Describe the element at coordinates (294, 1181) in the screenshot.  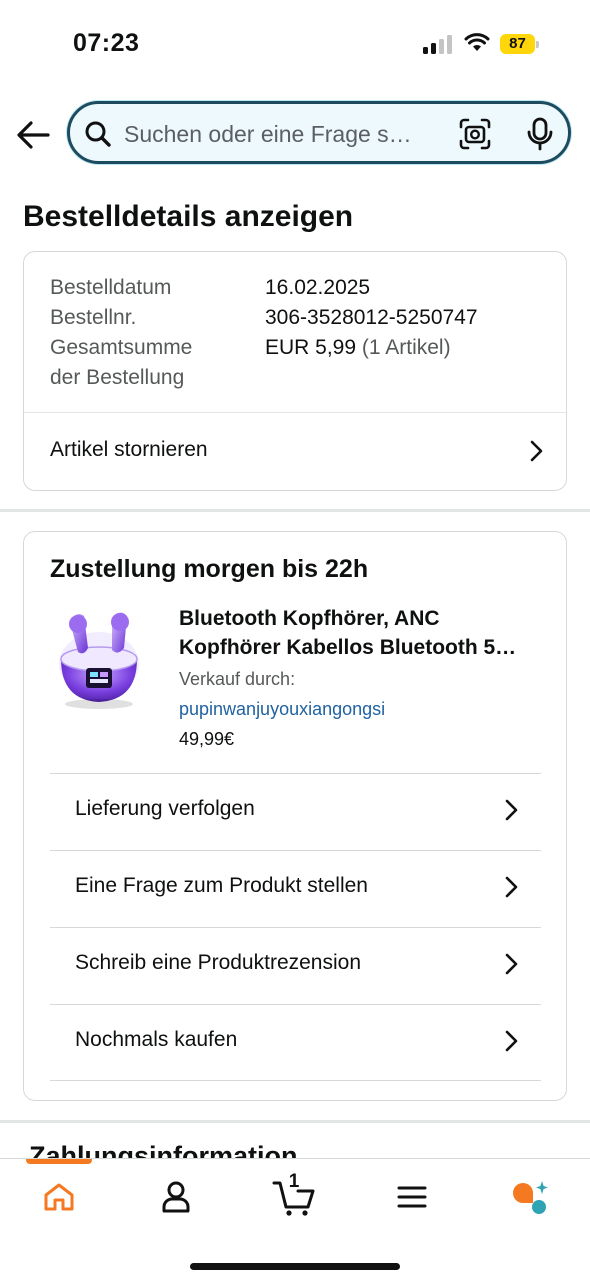
I see `cart-count-badge: 1` at that location.